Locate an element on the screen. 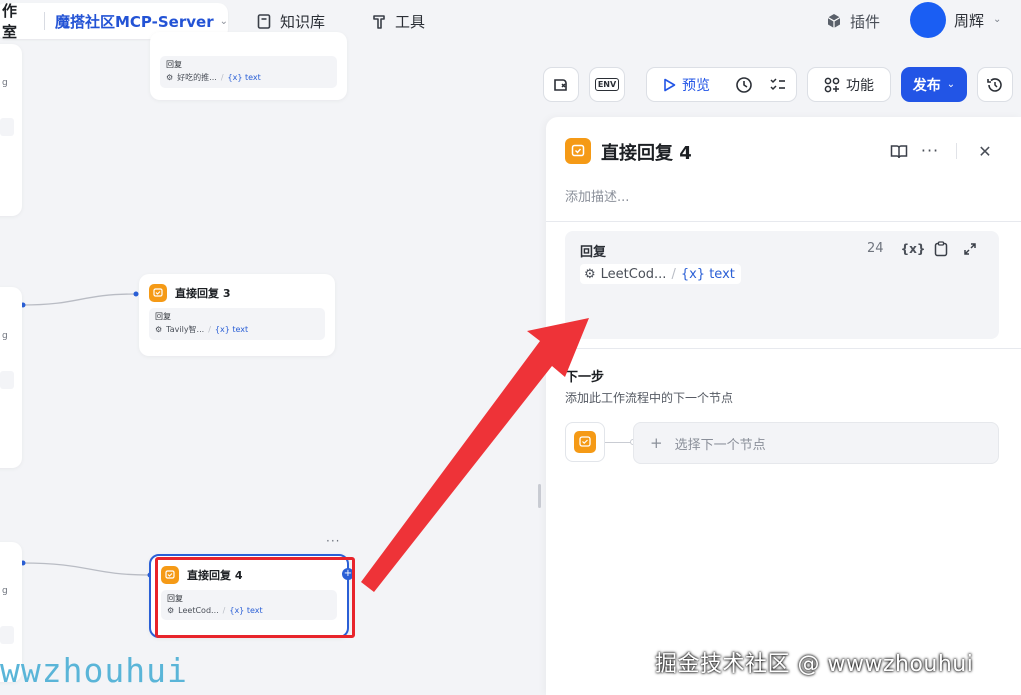  close-icon: ✕ is located at coordinates (985, 151).